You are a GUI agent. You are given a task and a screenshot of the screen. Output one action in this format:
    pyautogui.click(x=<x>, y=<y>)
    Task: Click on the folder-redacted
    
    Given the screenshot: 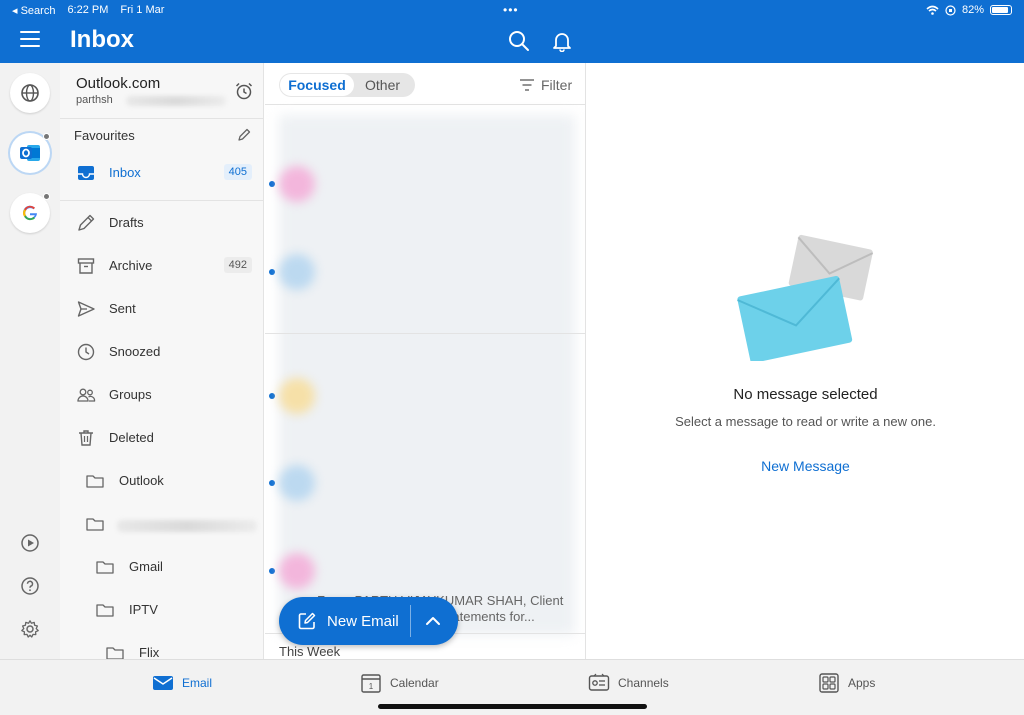 What is the action you would take?
    pyautogui.click(x=161, y=524)
    